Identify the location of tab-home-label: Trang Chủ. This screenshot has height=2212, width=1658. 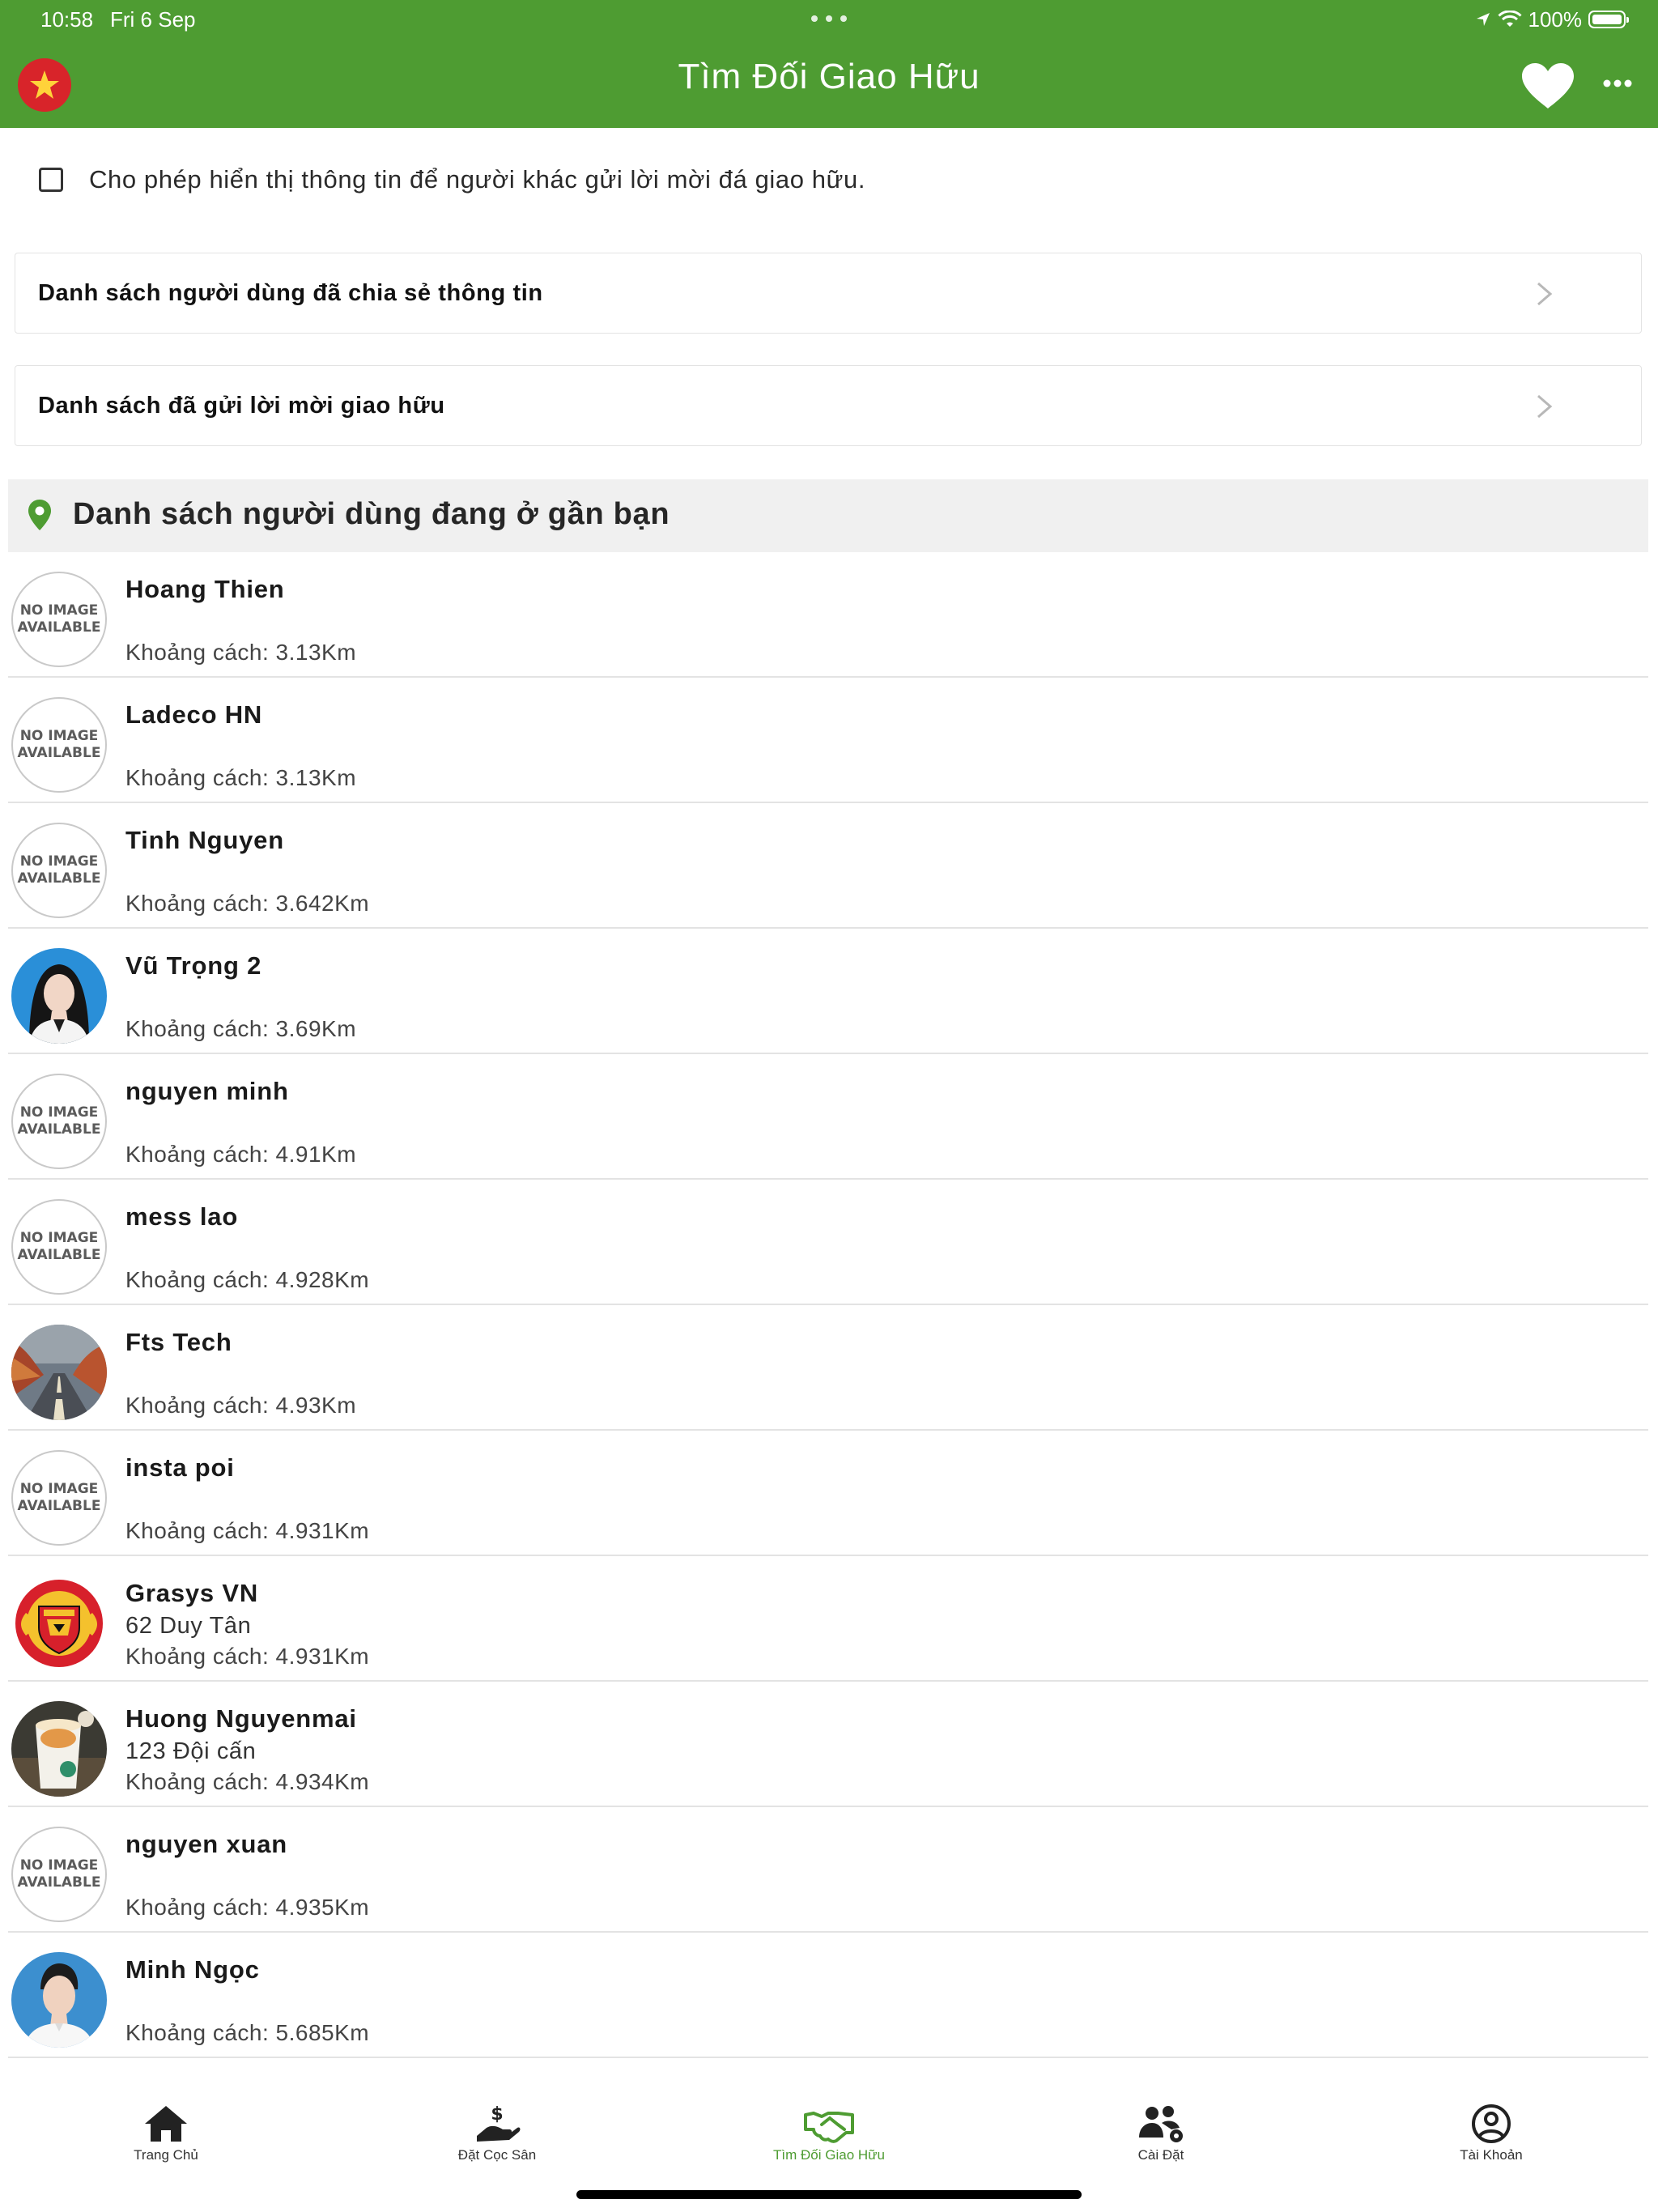
(166, 2155).